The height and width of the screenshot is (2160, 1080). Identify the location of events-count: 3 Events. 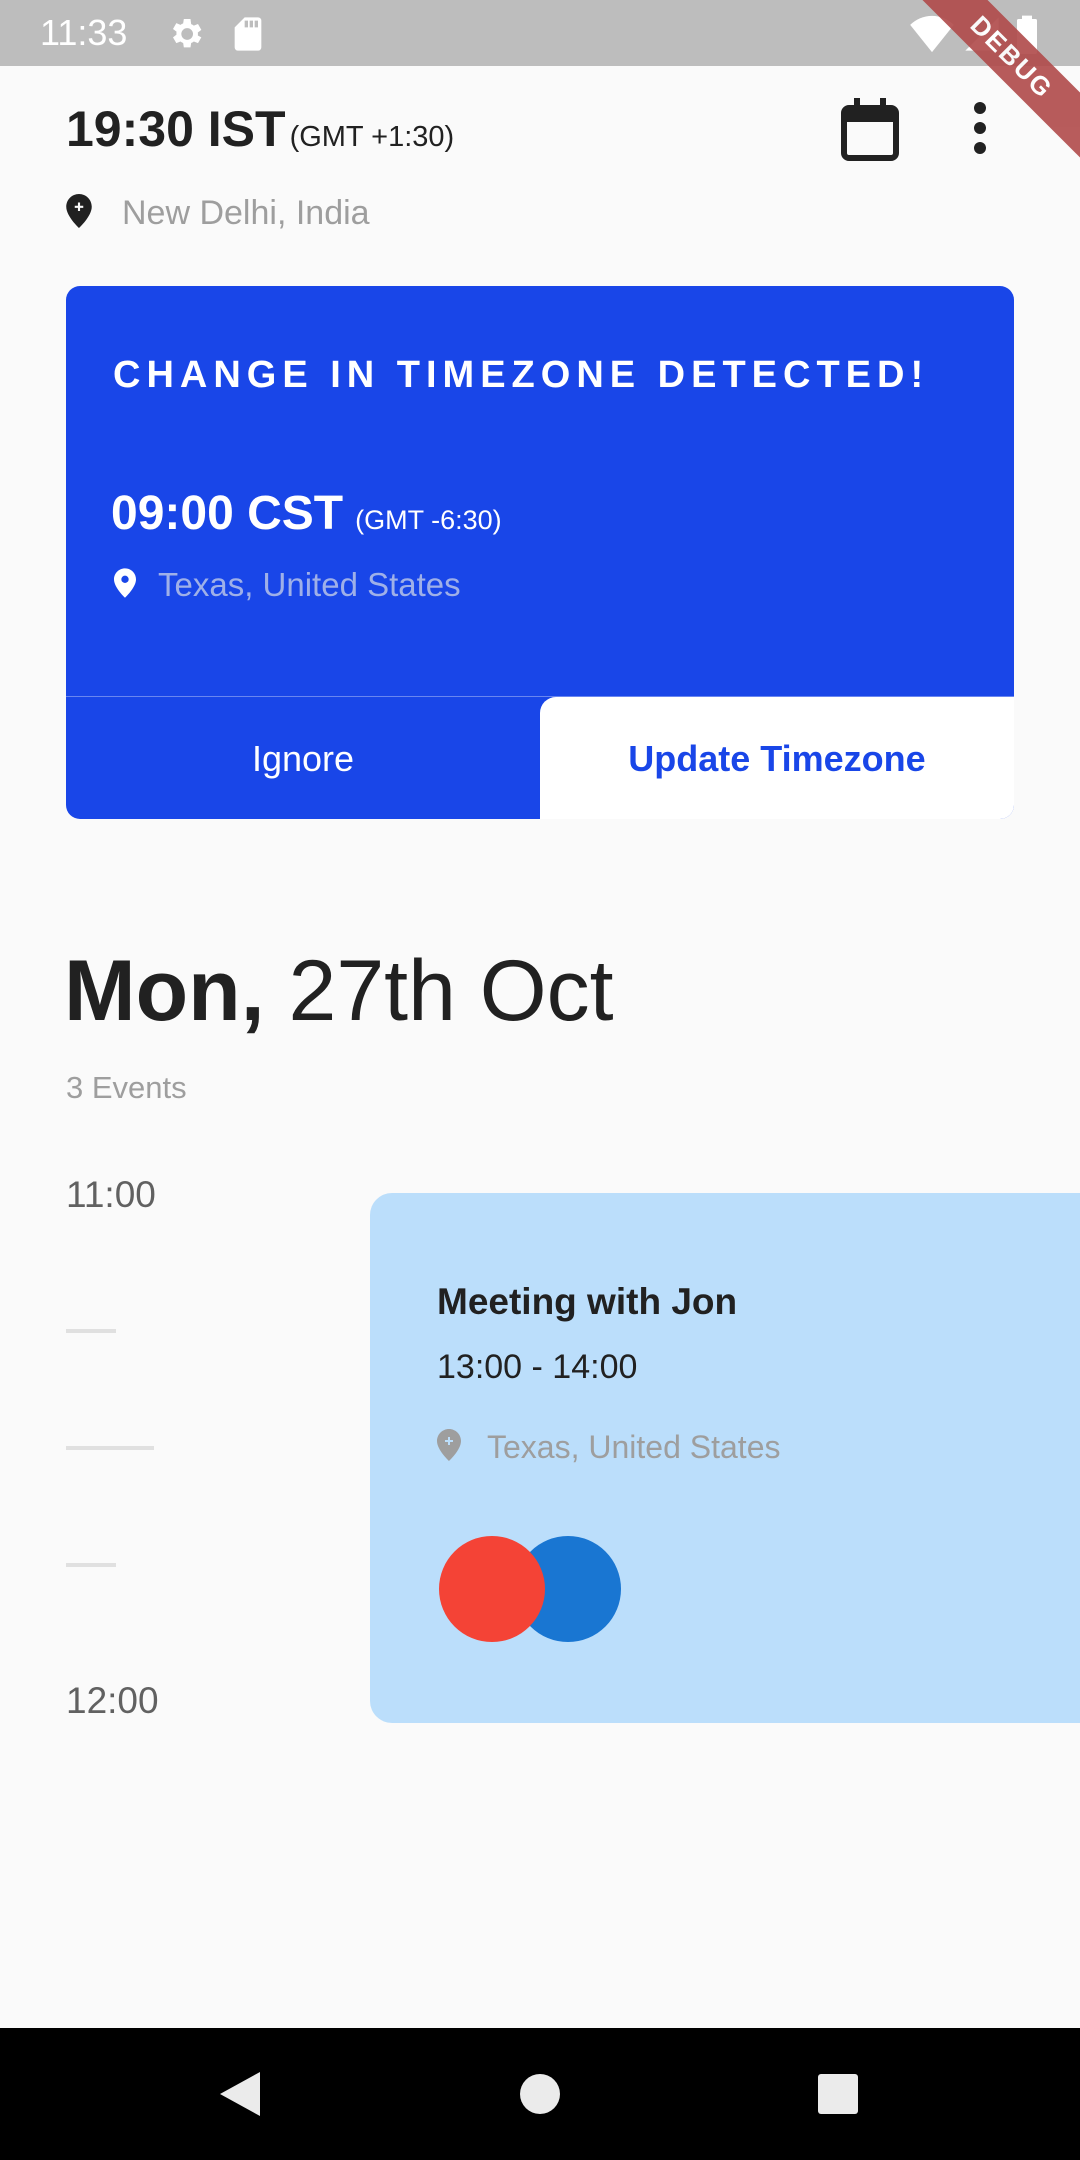
(126, 1087).